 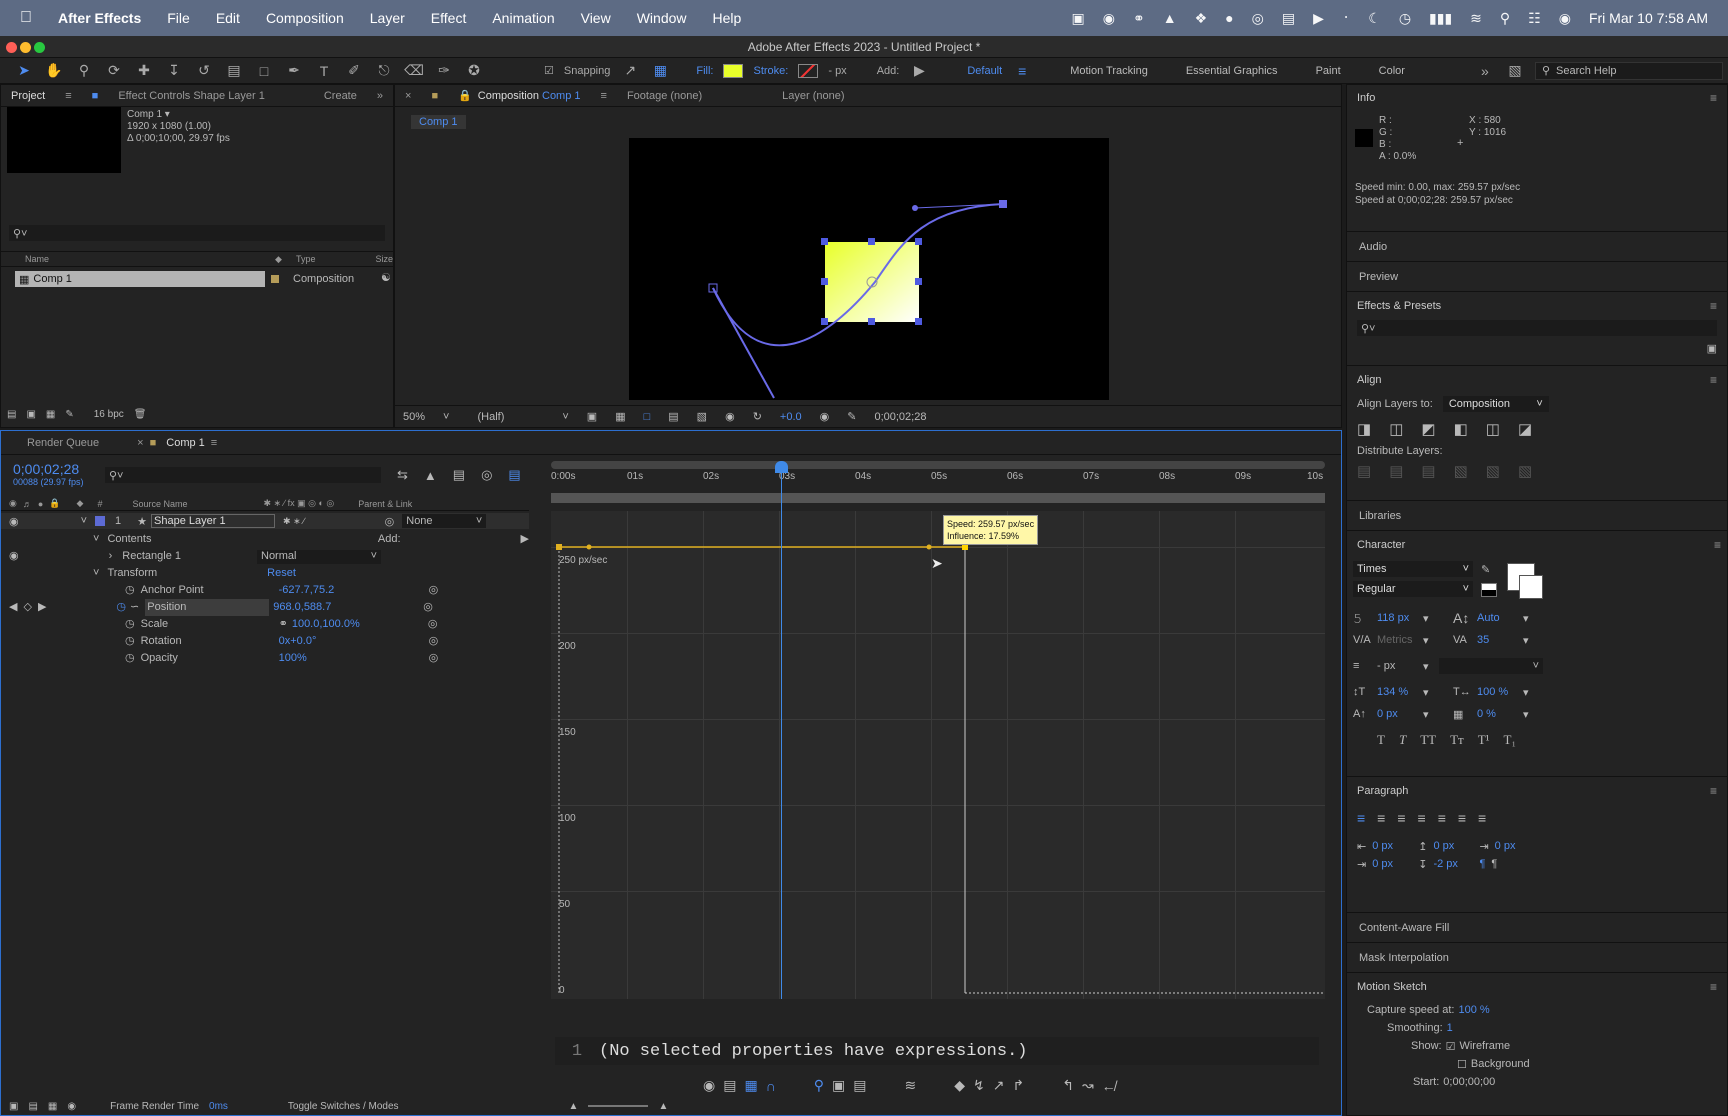 I want to click on keyframe-start, so click(x=559, y=547).